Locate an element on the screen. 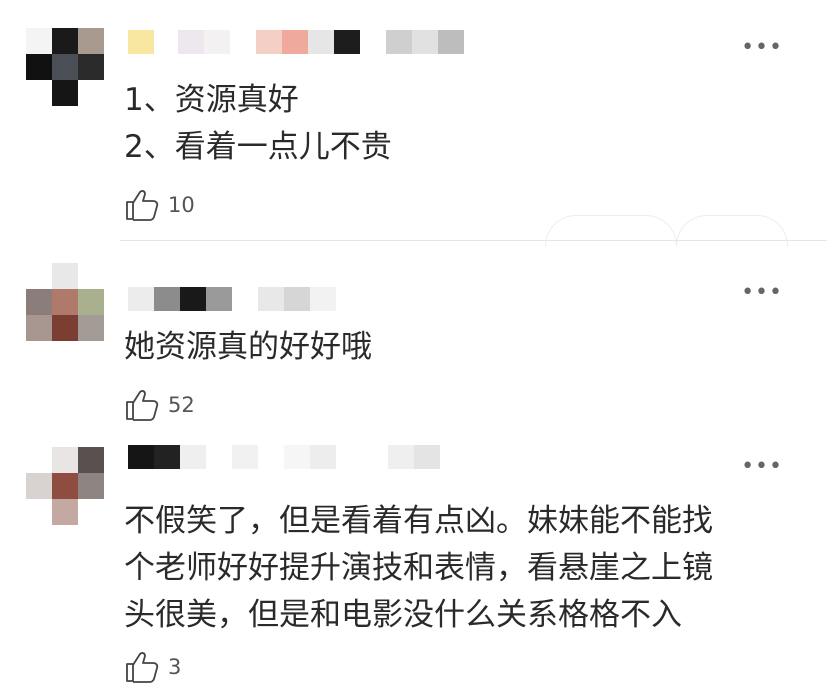 This screenshot has width=827, height=684. comment-line: 个老师好好提升演技和表情，看悬崖之上镜 is located at coordinates (418, 568).